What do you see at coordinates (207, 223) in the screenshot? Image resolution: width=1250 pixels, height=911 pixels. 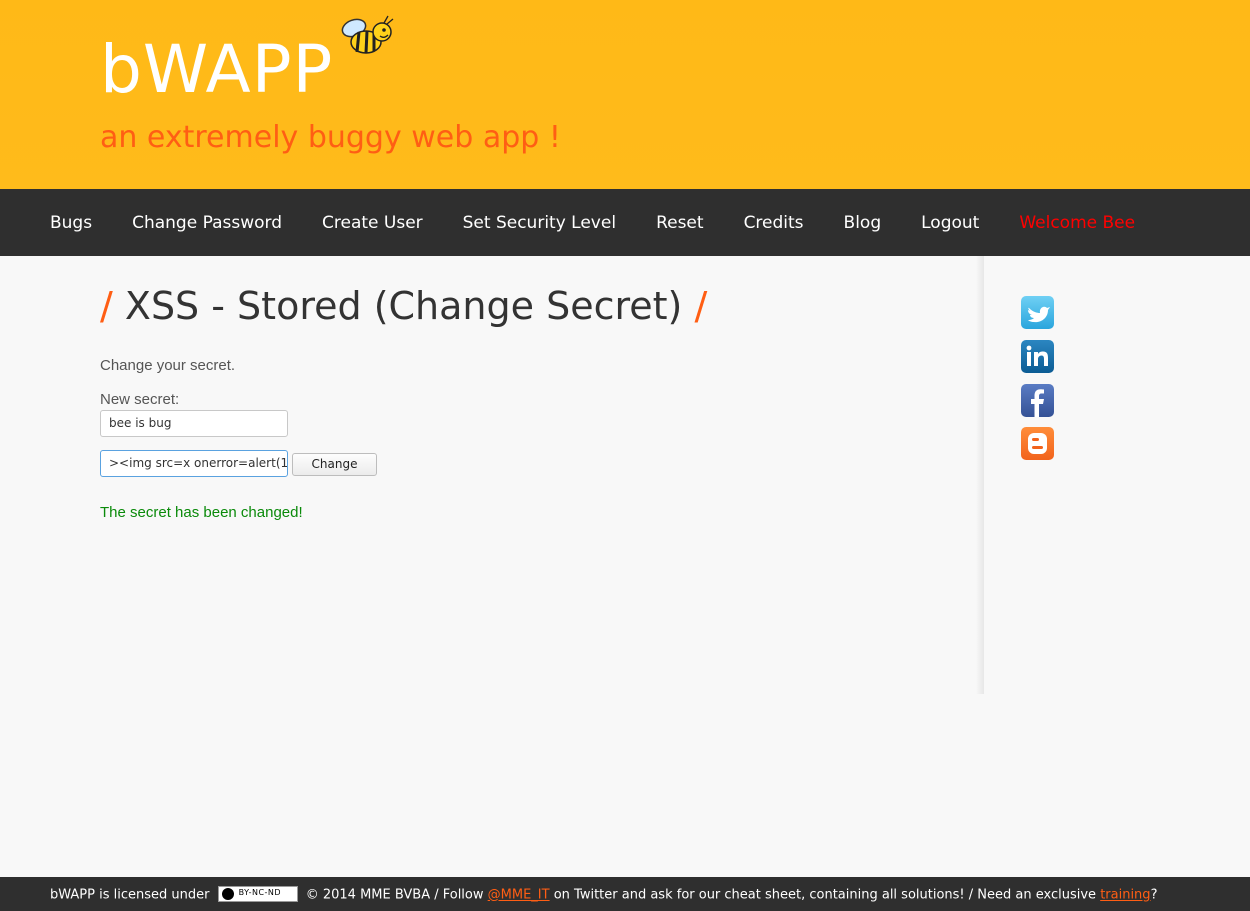 I see `menu-item-change-password: Change Password` at bounding box center [207, 223].